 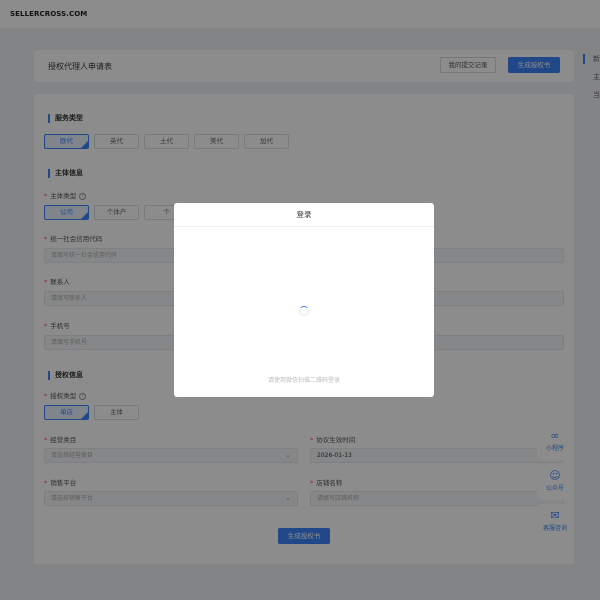 What do you see at coordinates (303, 380) in the screenshot?
I see `modal-hint: 请使用微信扫描二维码登录` at bounding box center [303, 380].